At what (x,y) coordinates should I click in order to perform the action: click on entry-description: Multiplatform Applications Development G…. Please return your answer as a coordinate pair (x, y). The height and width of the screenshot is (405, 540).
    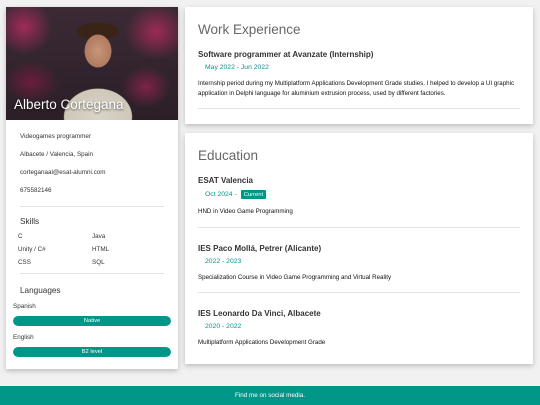
    Looking at the image, I should click on (262, 342).